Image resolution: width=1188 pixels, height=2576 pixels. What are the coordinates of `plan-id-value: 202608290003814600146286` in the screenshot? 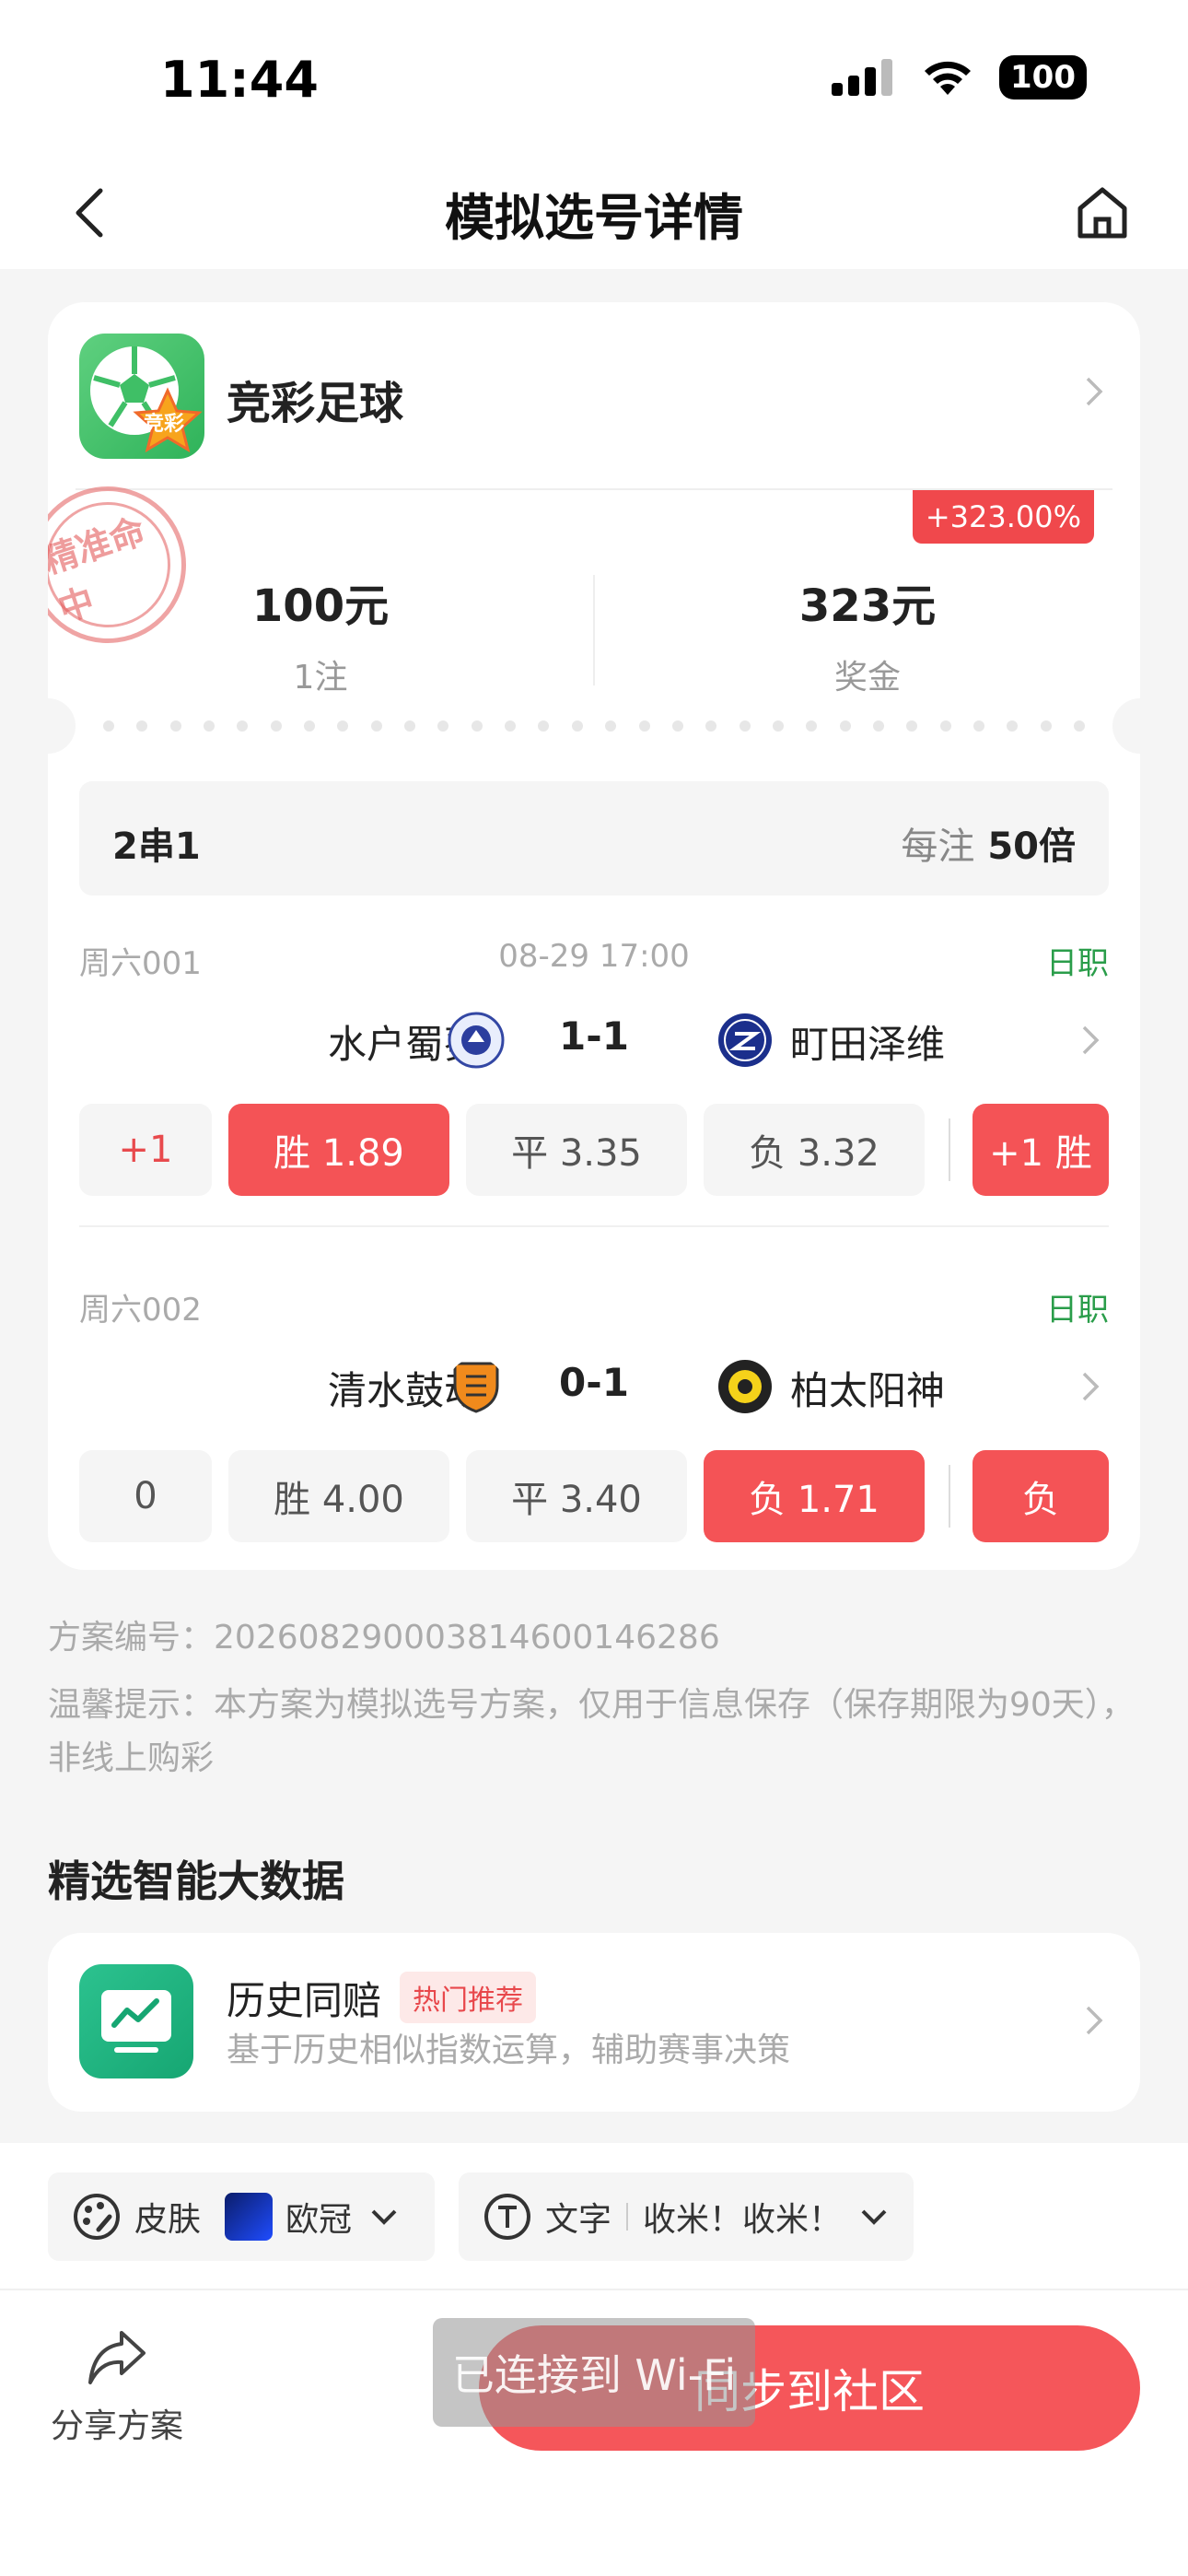 It's located at (467, 1638).